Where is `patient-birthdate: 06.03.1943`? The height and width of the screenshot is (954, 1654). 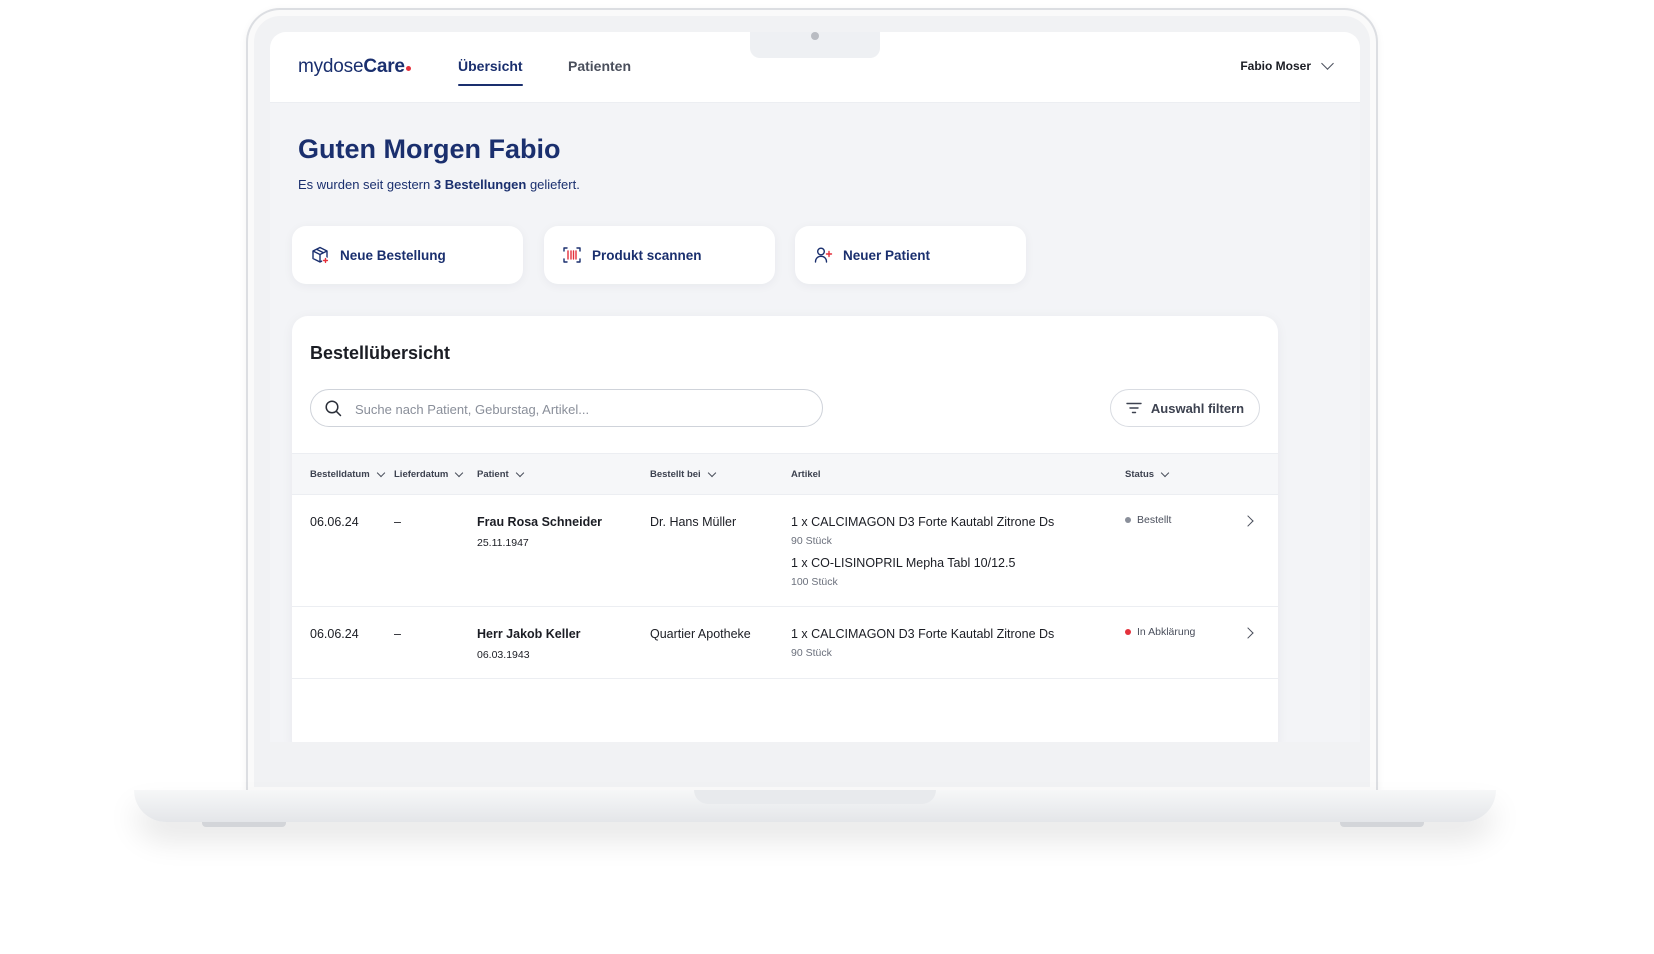 patient-birthdate: 06.03.1943 is located at coordinates (503, 655).